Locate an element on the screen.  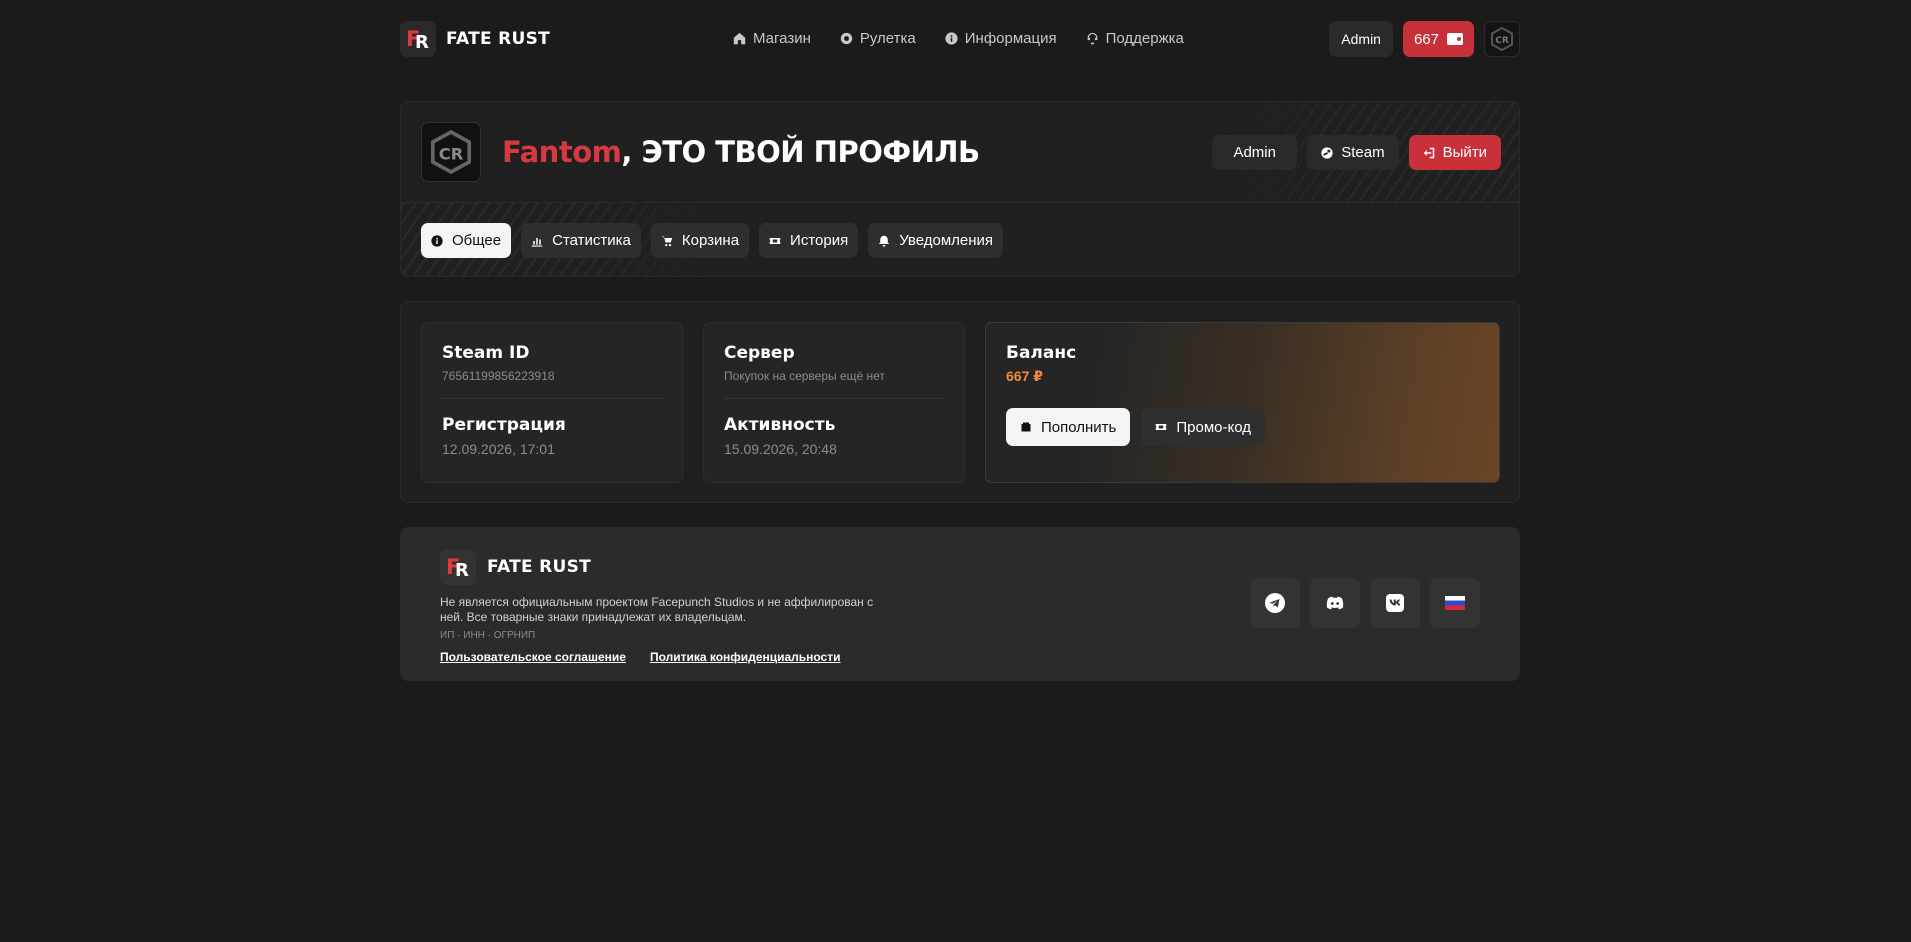
telegram-icon is located at coordinates (1275, 603).